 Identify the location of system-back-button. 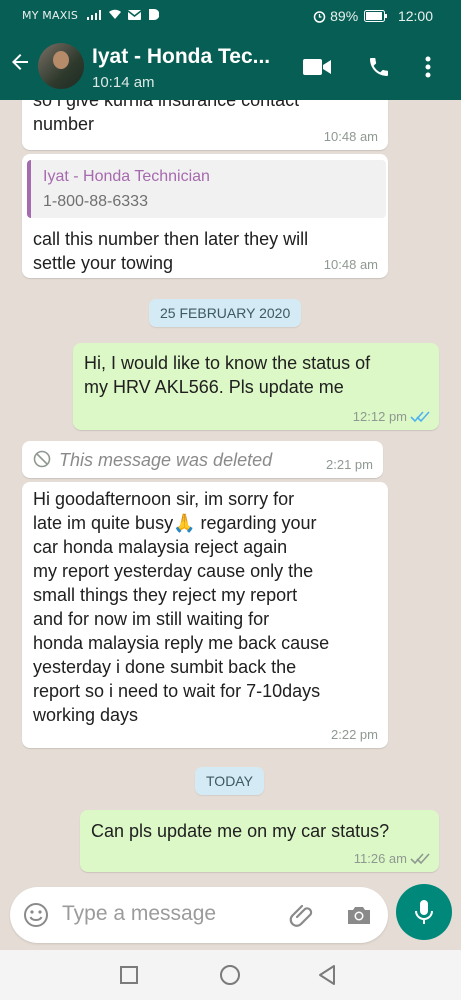
(329, 976).